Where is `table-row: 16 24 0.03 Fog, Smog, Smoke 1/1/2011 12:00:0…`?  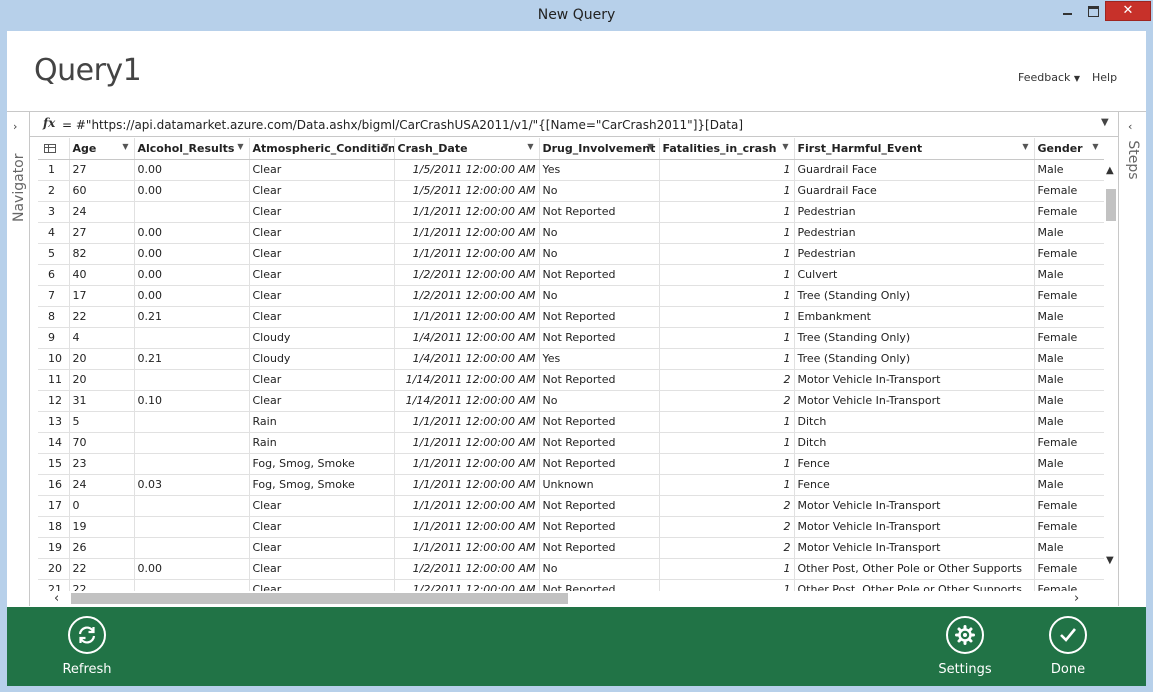 table-row: 16 24 0.03 Fog, Smog, Smoke 1/1/2011 12:00:0… is located at coordinates (571, 485).